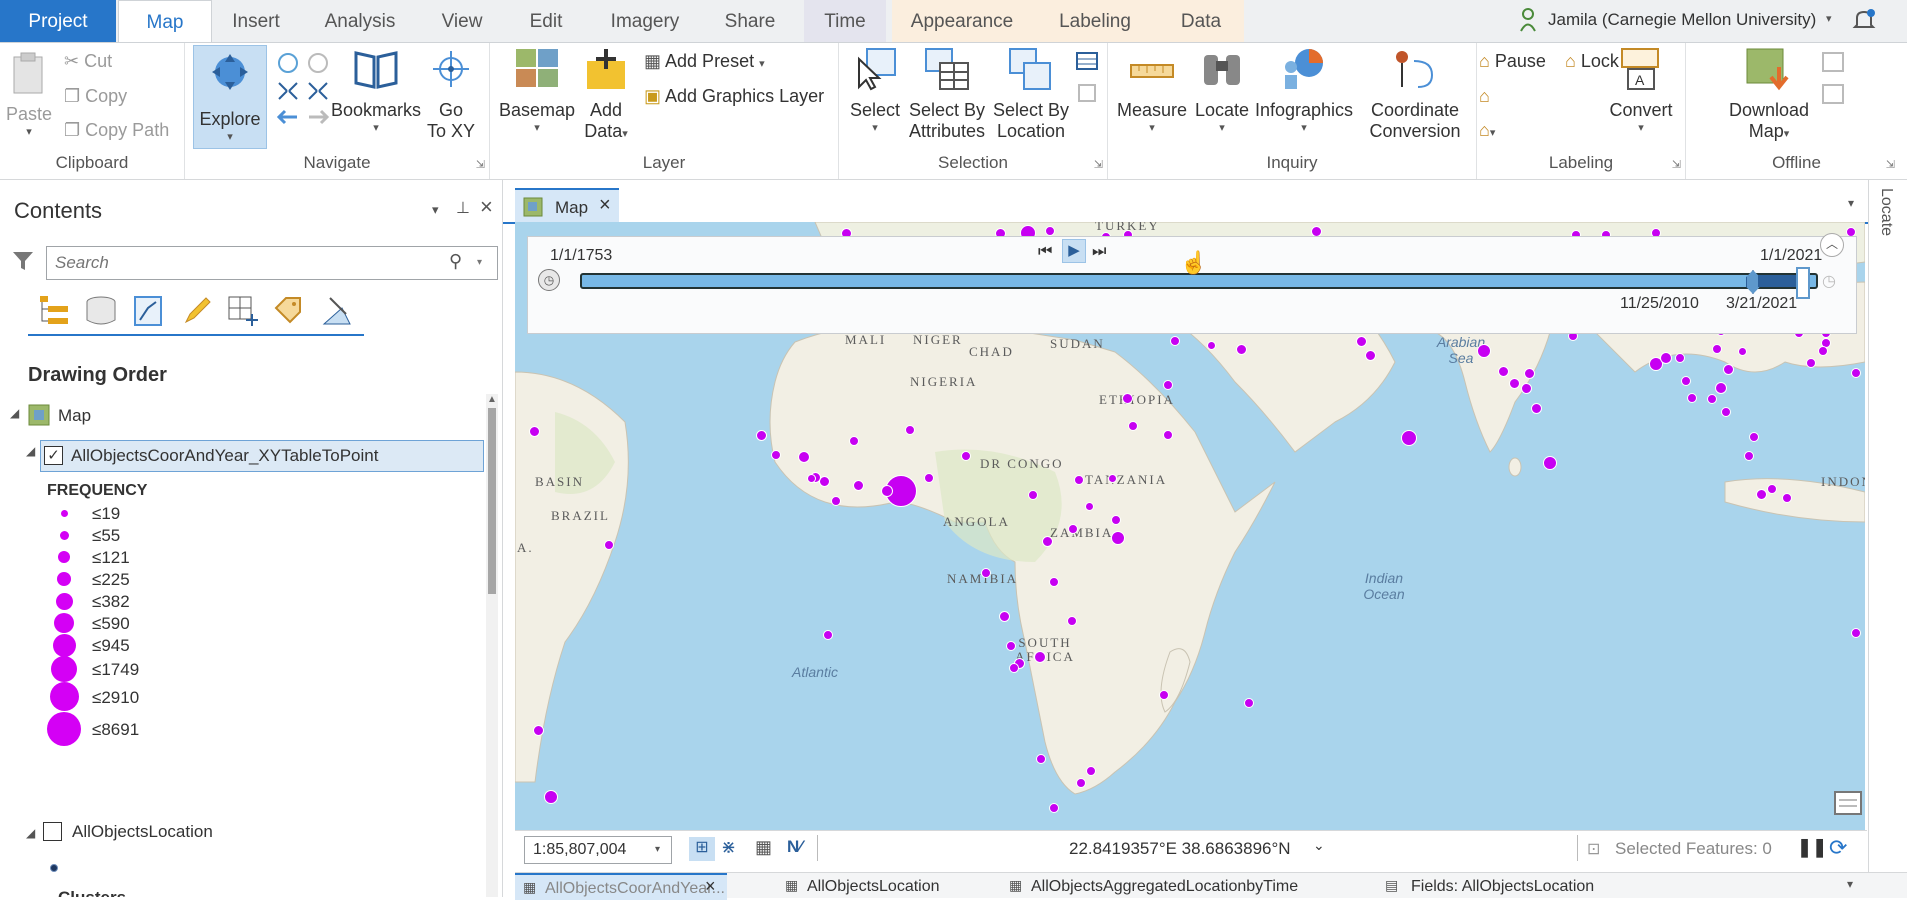  Describe the element at coordinates (1201, 21) in the screenshot. I see `tab-data: Data` at that location.